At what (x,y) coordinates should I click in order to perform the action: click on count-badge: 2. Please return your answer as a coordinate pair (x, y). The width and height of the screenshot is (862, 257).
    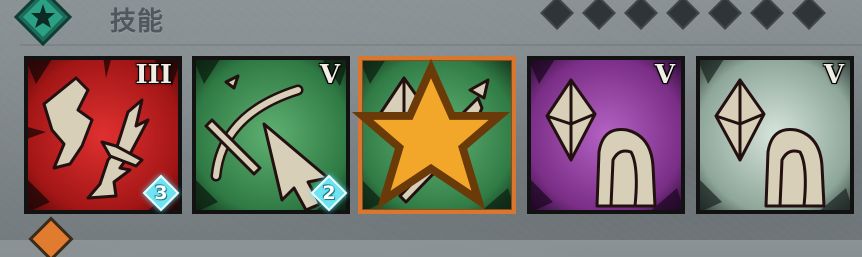
    Looking at the image, I should click on (329, 193).